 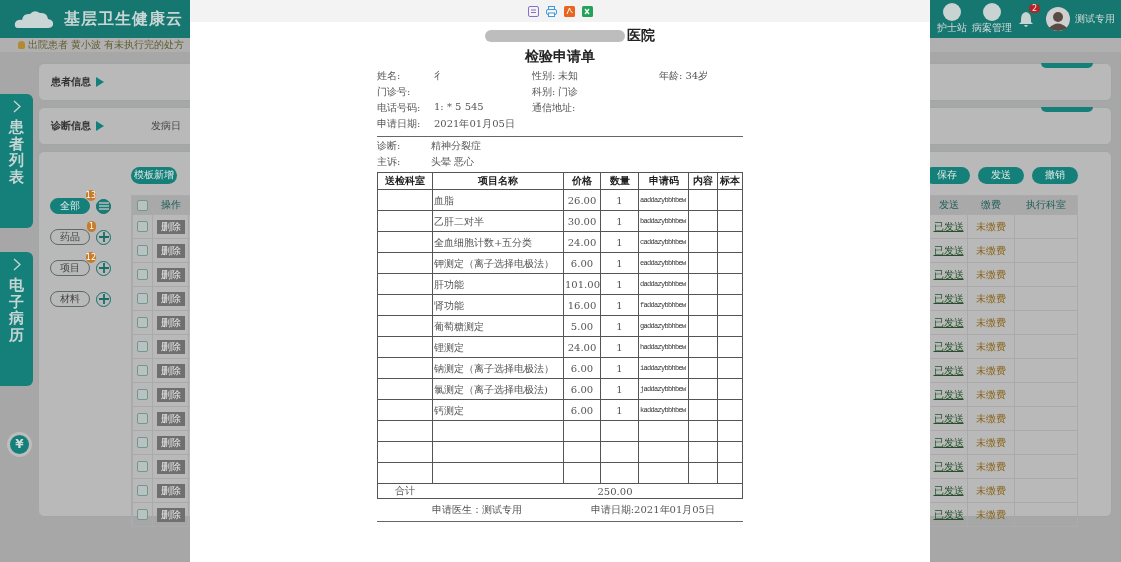 What do you see at coordinates (992, 19) in the screenshot?
I see `header-action: 病案管理` at bounding box center [992, 19].